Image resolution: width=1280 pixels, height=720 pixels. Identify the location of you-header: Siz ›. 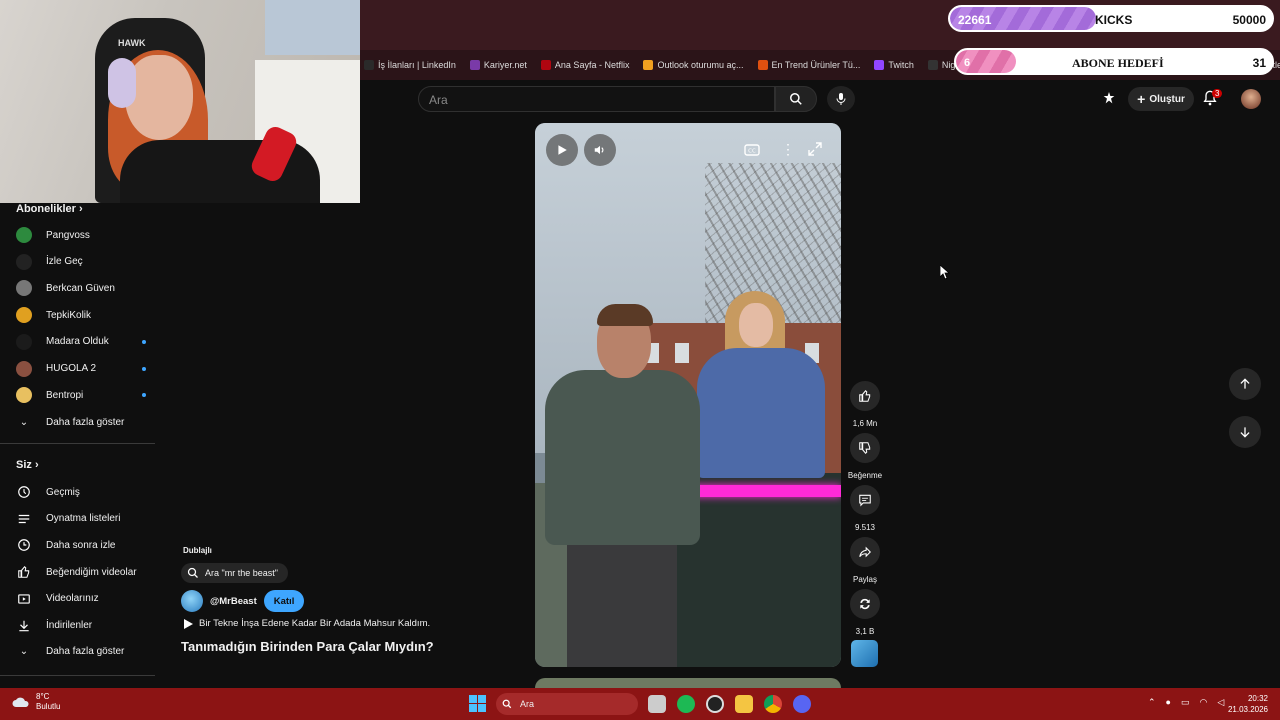
(27, 465).